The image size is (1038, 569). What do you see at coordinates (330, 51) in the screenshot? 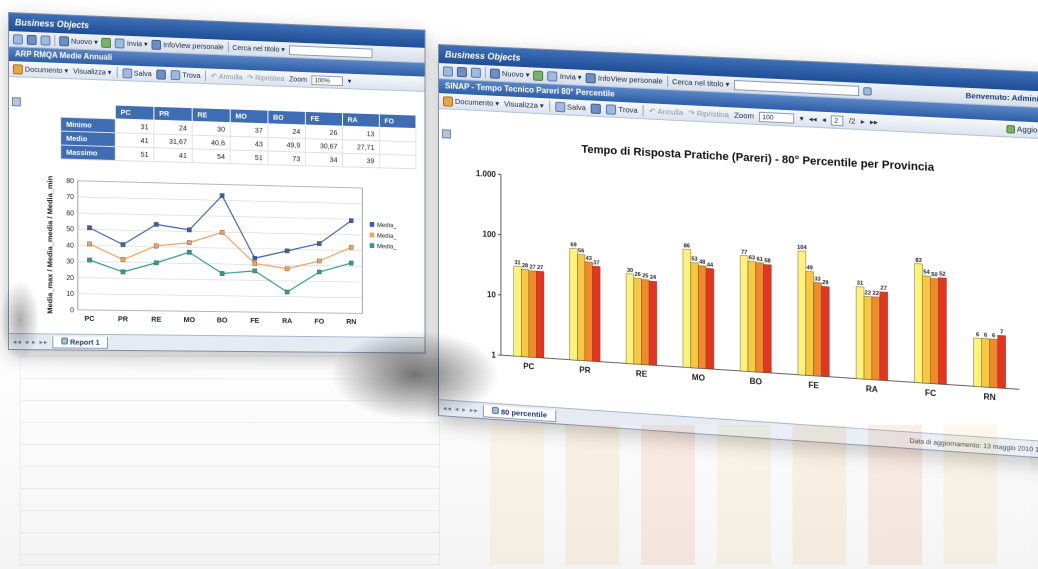
I see `search-input` at bounding box center [330, 51].